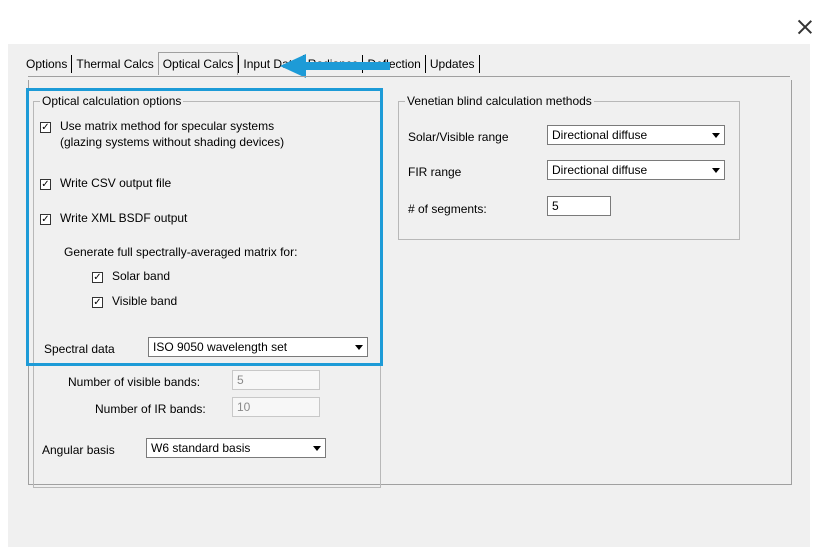  I want to click on fir-range-label: FIR range, so click(435, 172).